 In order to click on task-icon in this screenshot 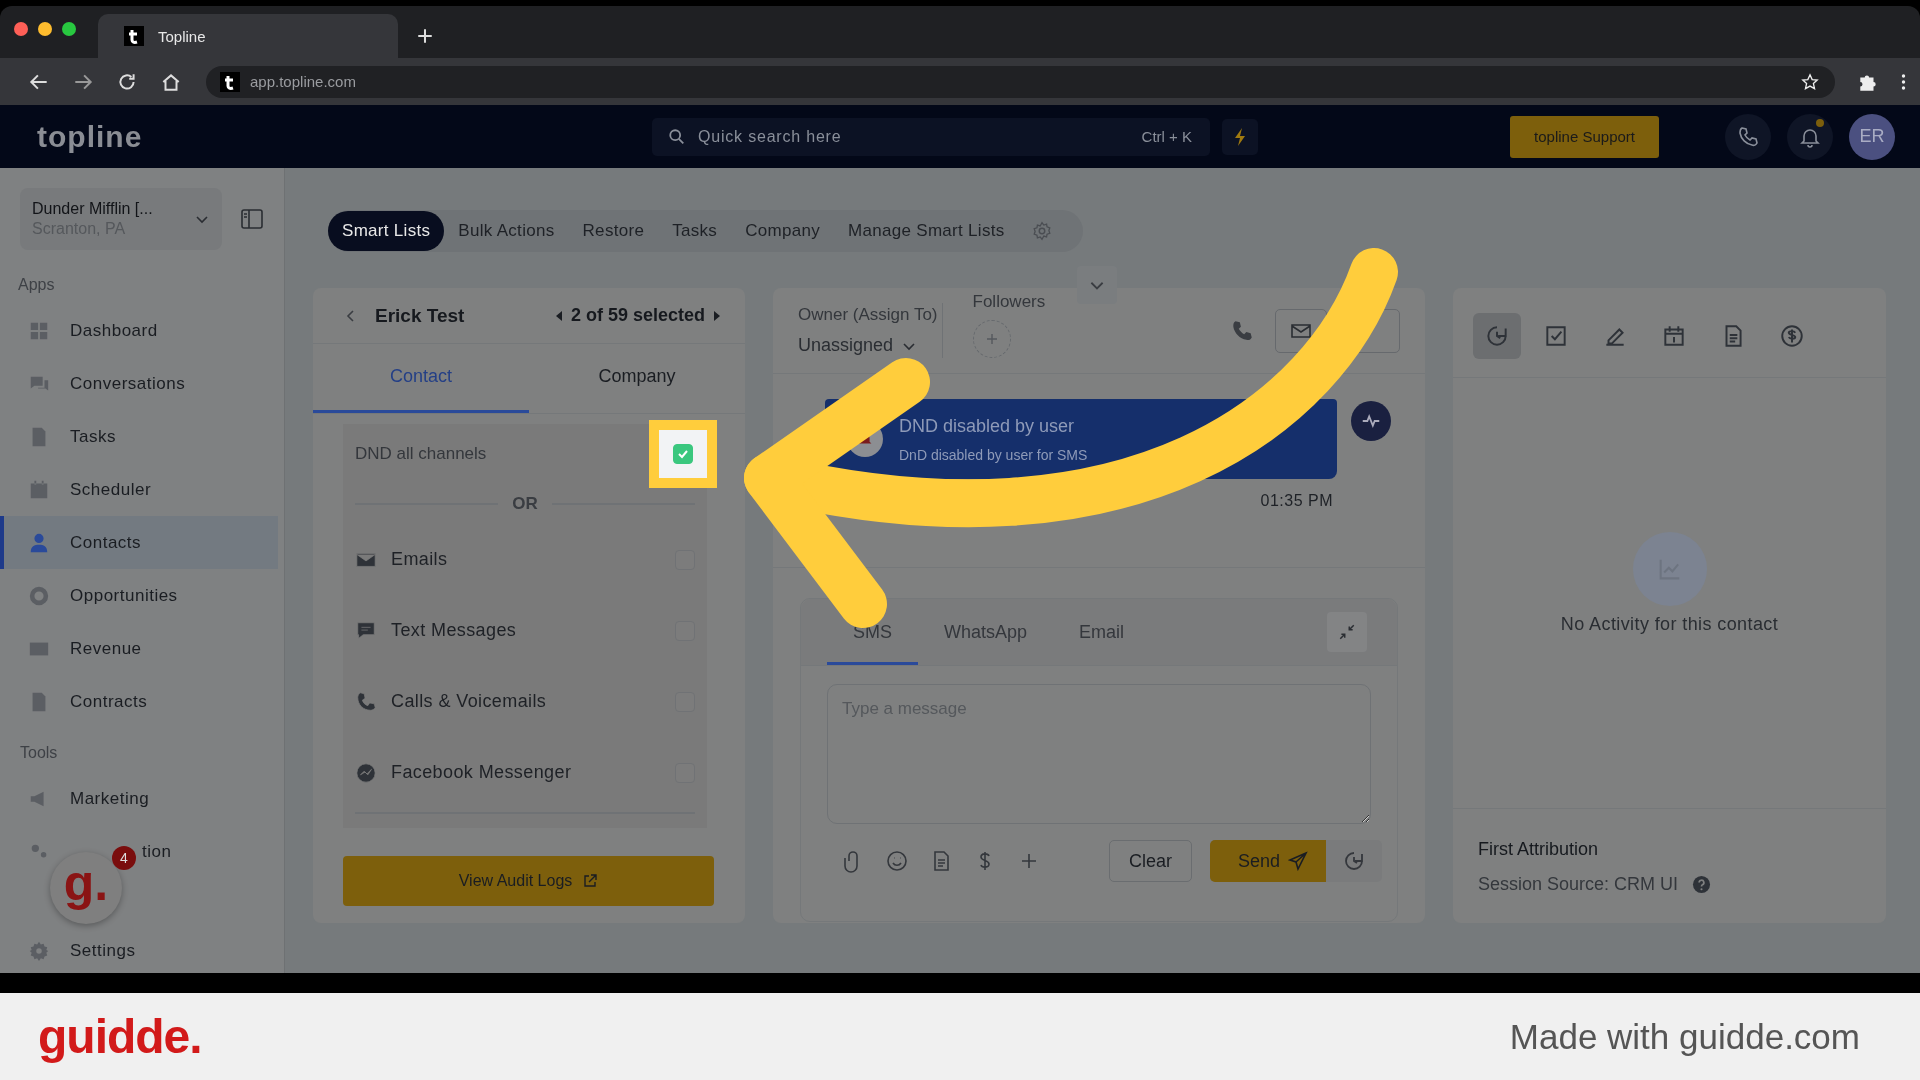, I will do `click(1556, 336)`.